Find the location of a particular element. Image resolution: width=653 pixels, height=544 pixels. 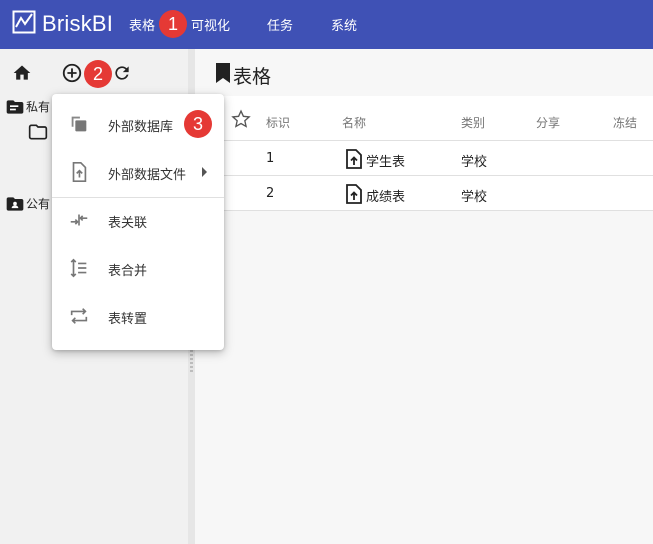

column-header-freeze: 冻结 is located at coordinates (625, 122).